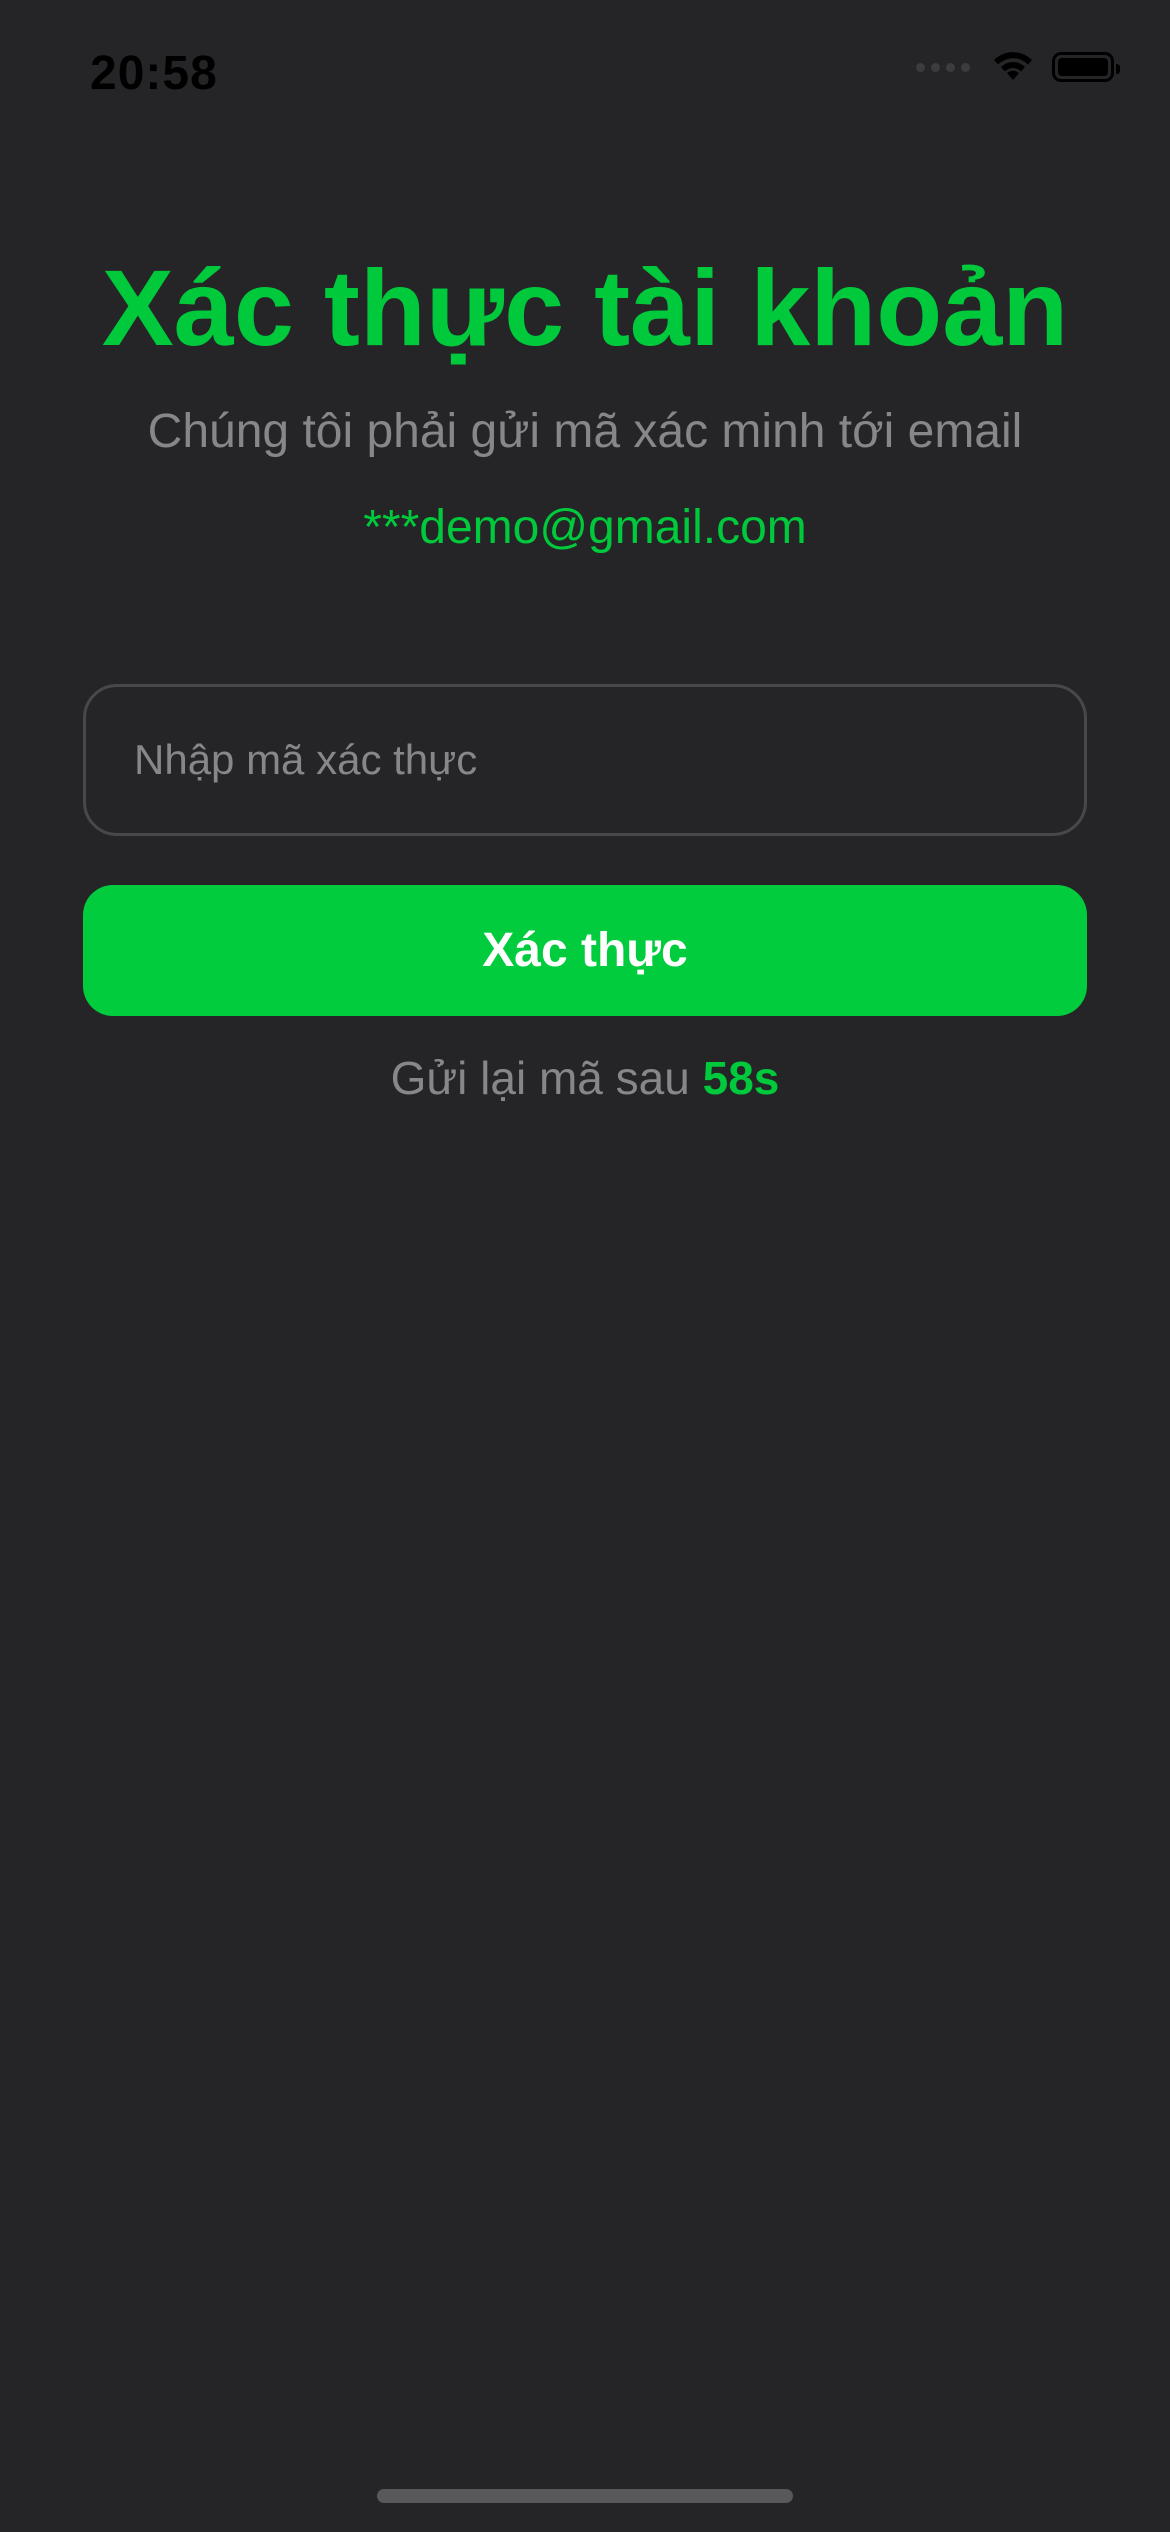  What do you see at coordinates (540, 1078) in the screenshot?
I see `resend-label: Gửi lại mã sau` at bounding box center [540, 1078].